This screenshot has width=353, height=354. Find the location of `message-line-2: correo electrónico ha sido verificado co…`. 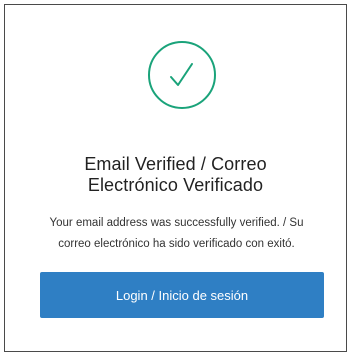

message-line-2: correo electrónico ha sido verificado co… is located at coordinates (176, 244).